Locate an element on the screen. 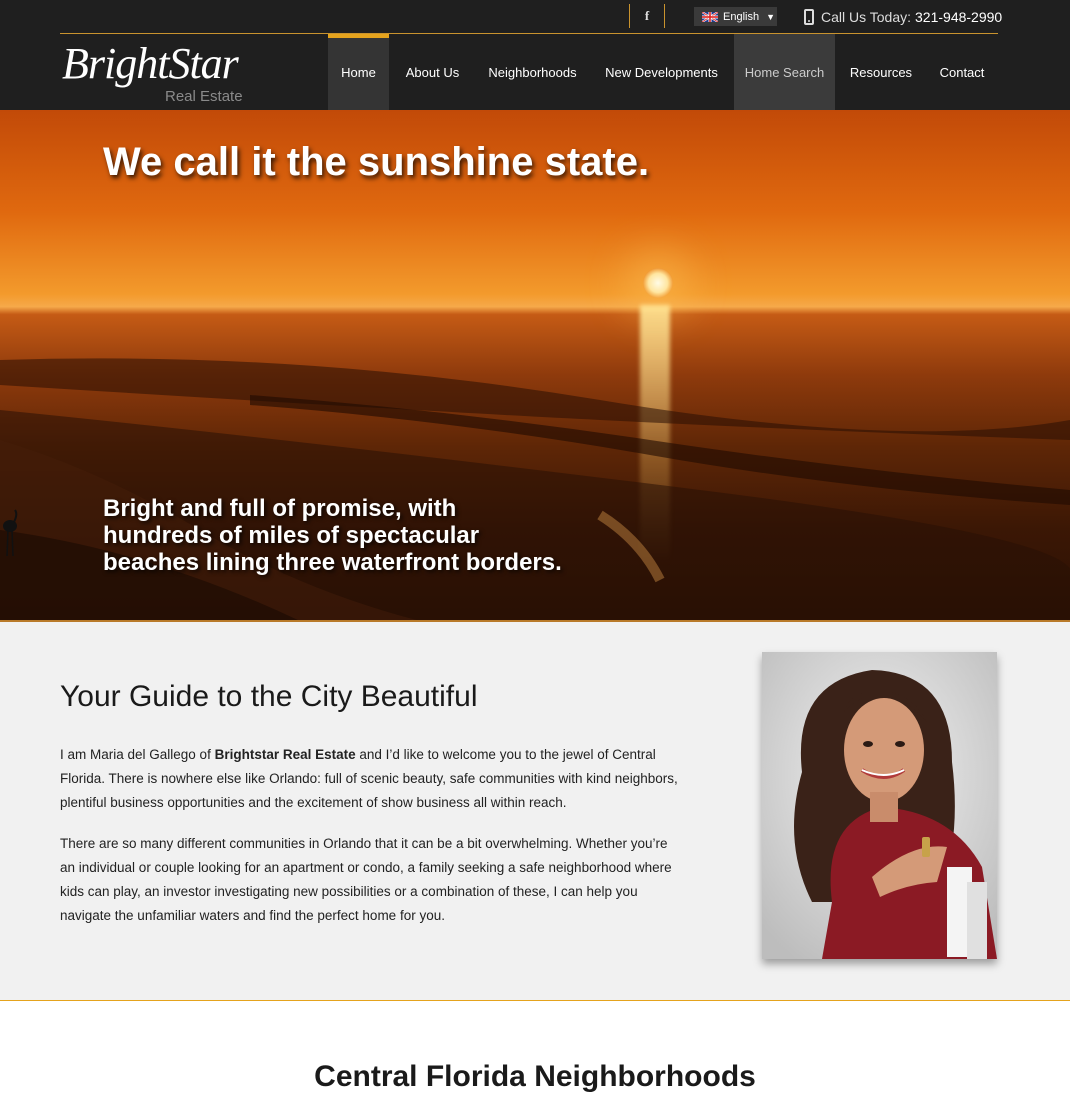 The height and width of the screenshot is (1118, 1070). chevron-down-icon: ▼ is located at coordinates (770, 16).